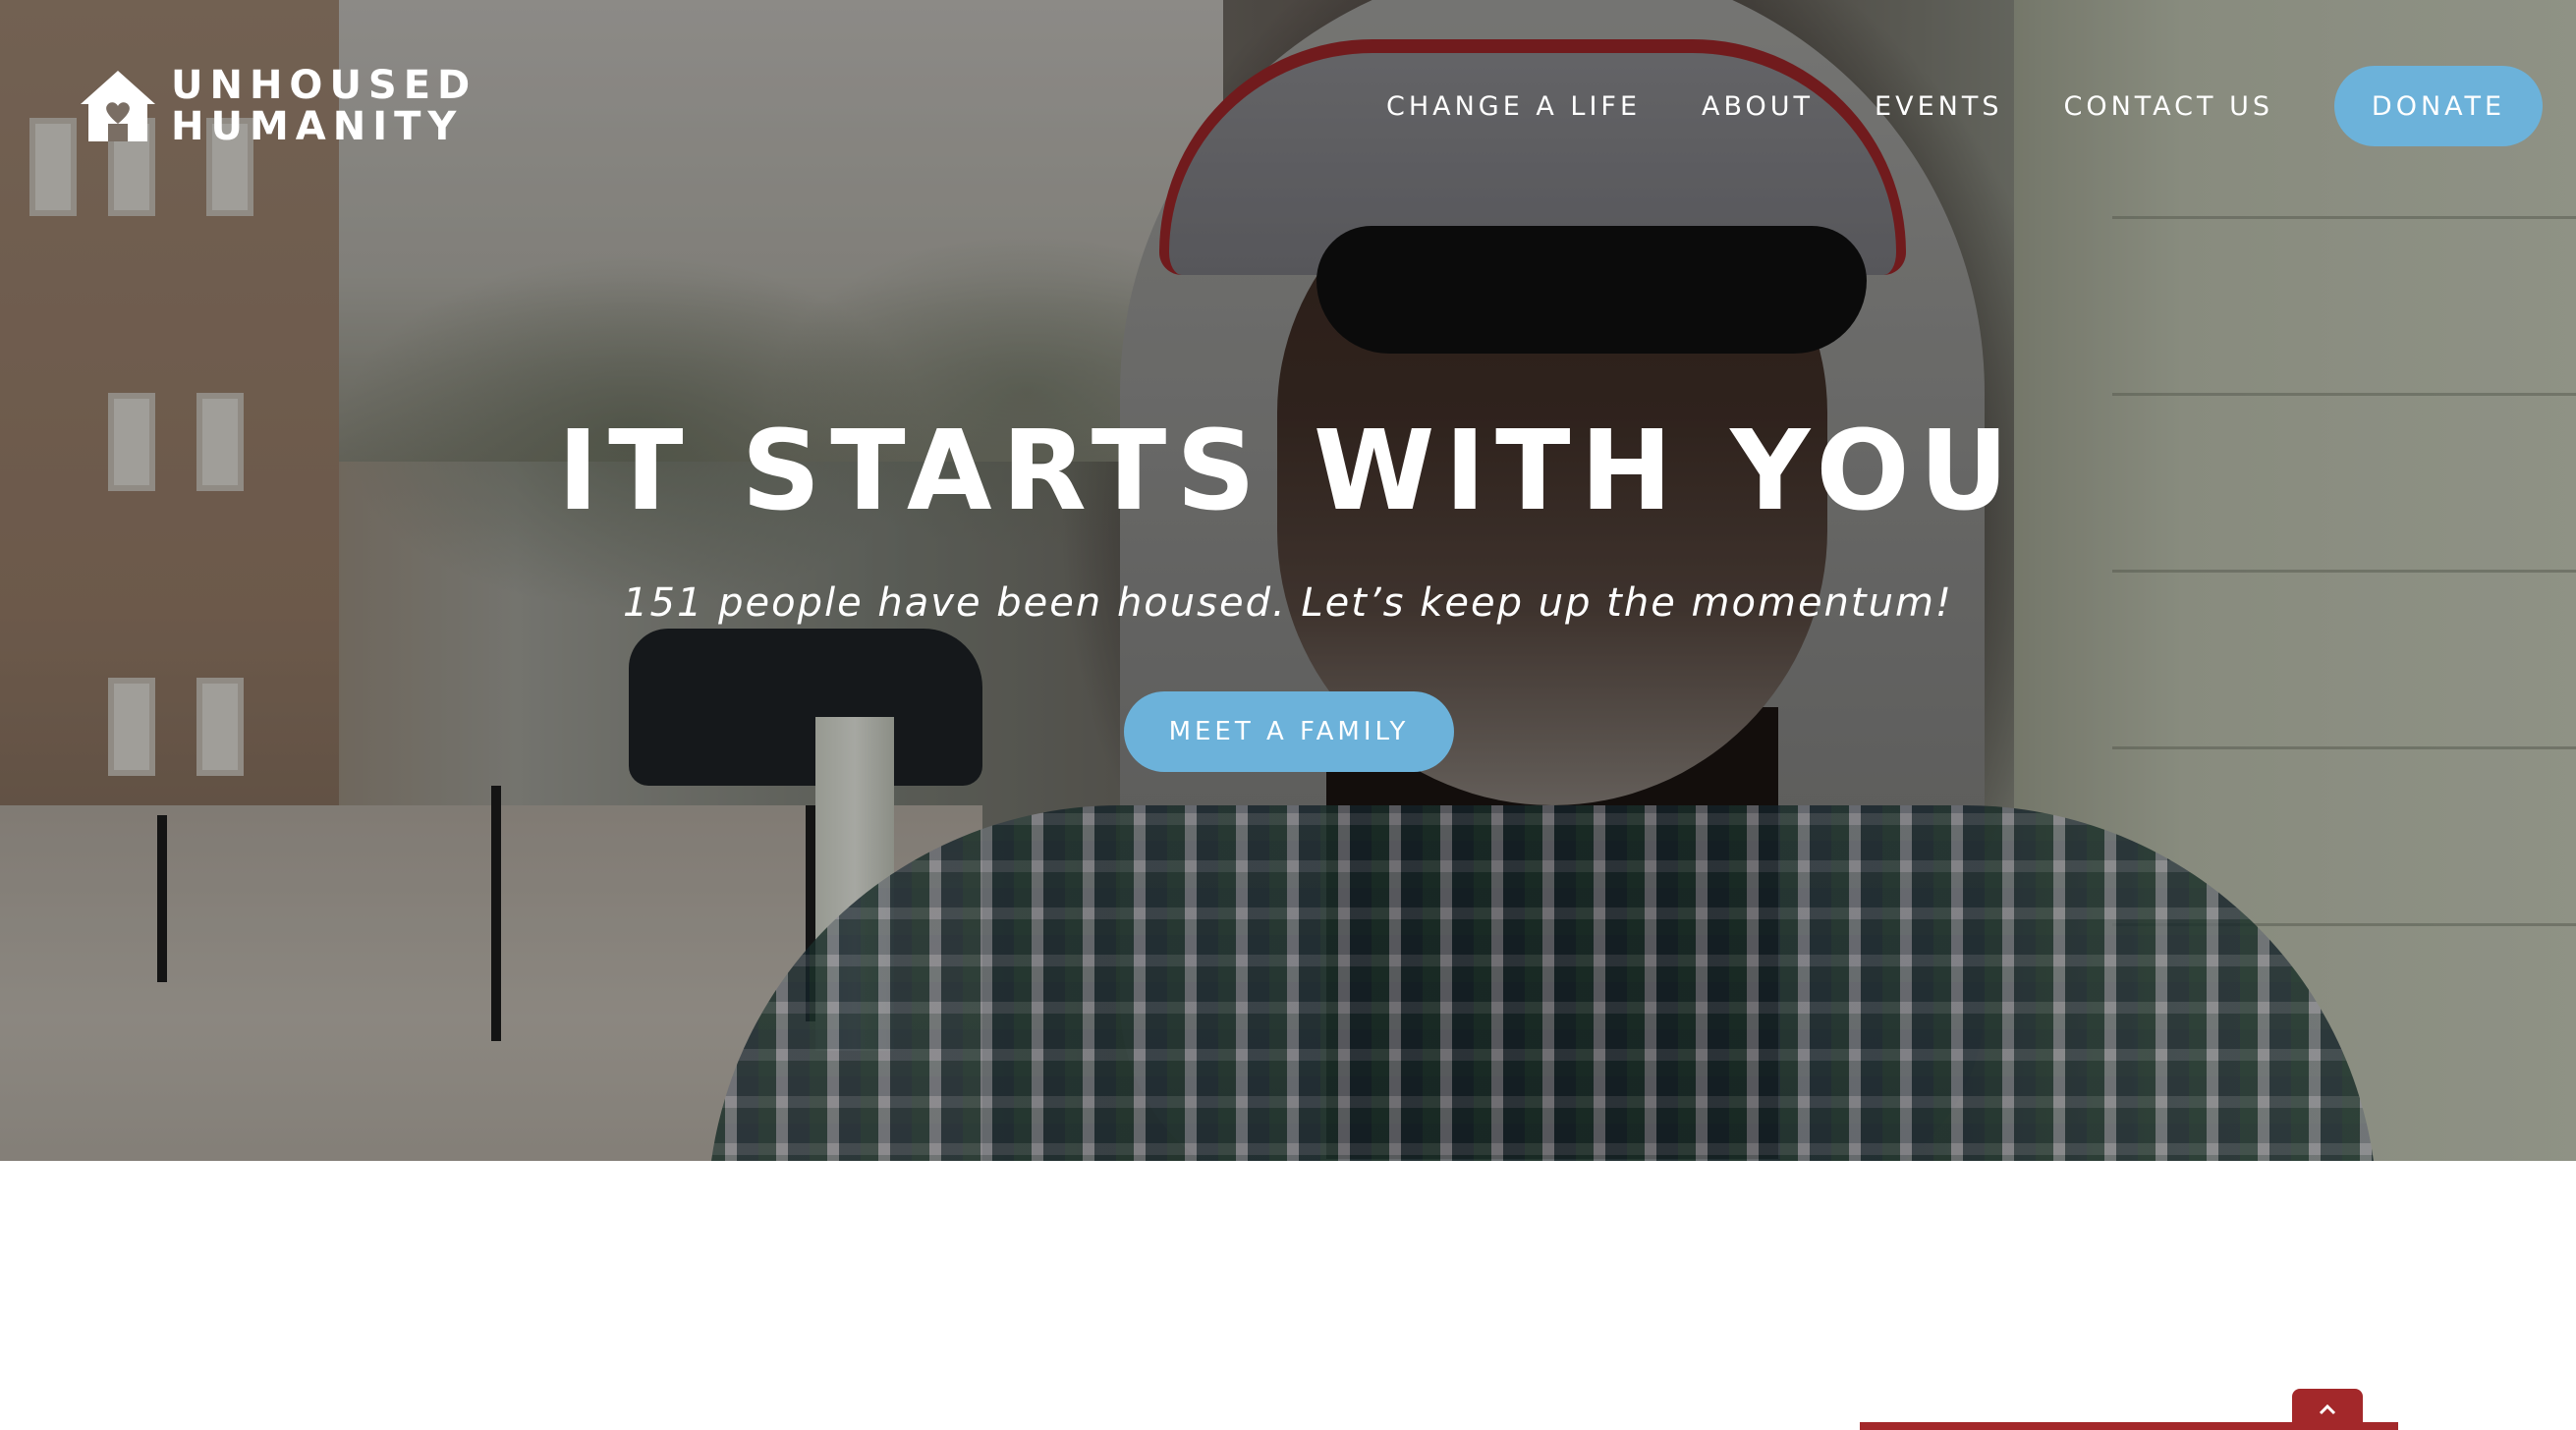 The height and width of the screenshot is (1430, 2576). Describe the element at coordinates (1289, 731) in the screenshot. I see `meet-a-family-button: MEET A FAMILY` at that location.